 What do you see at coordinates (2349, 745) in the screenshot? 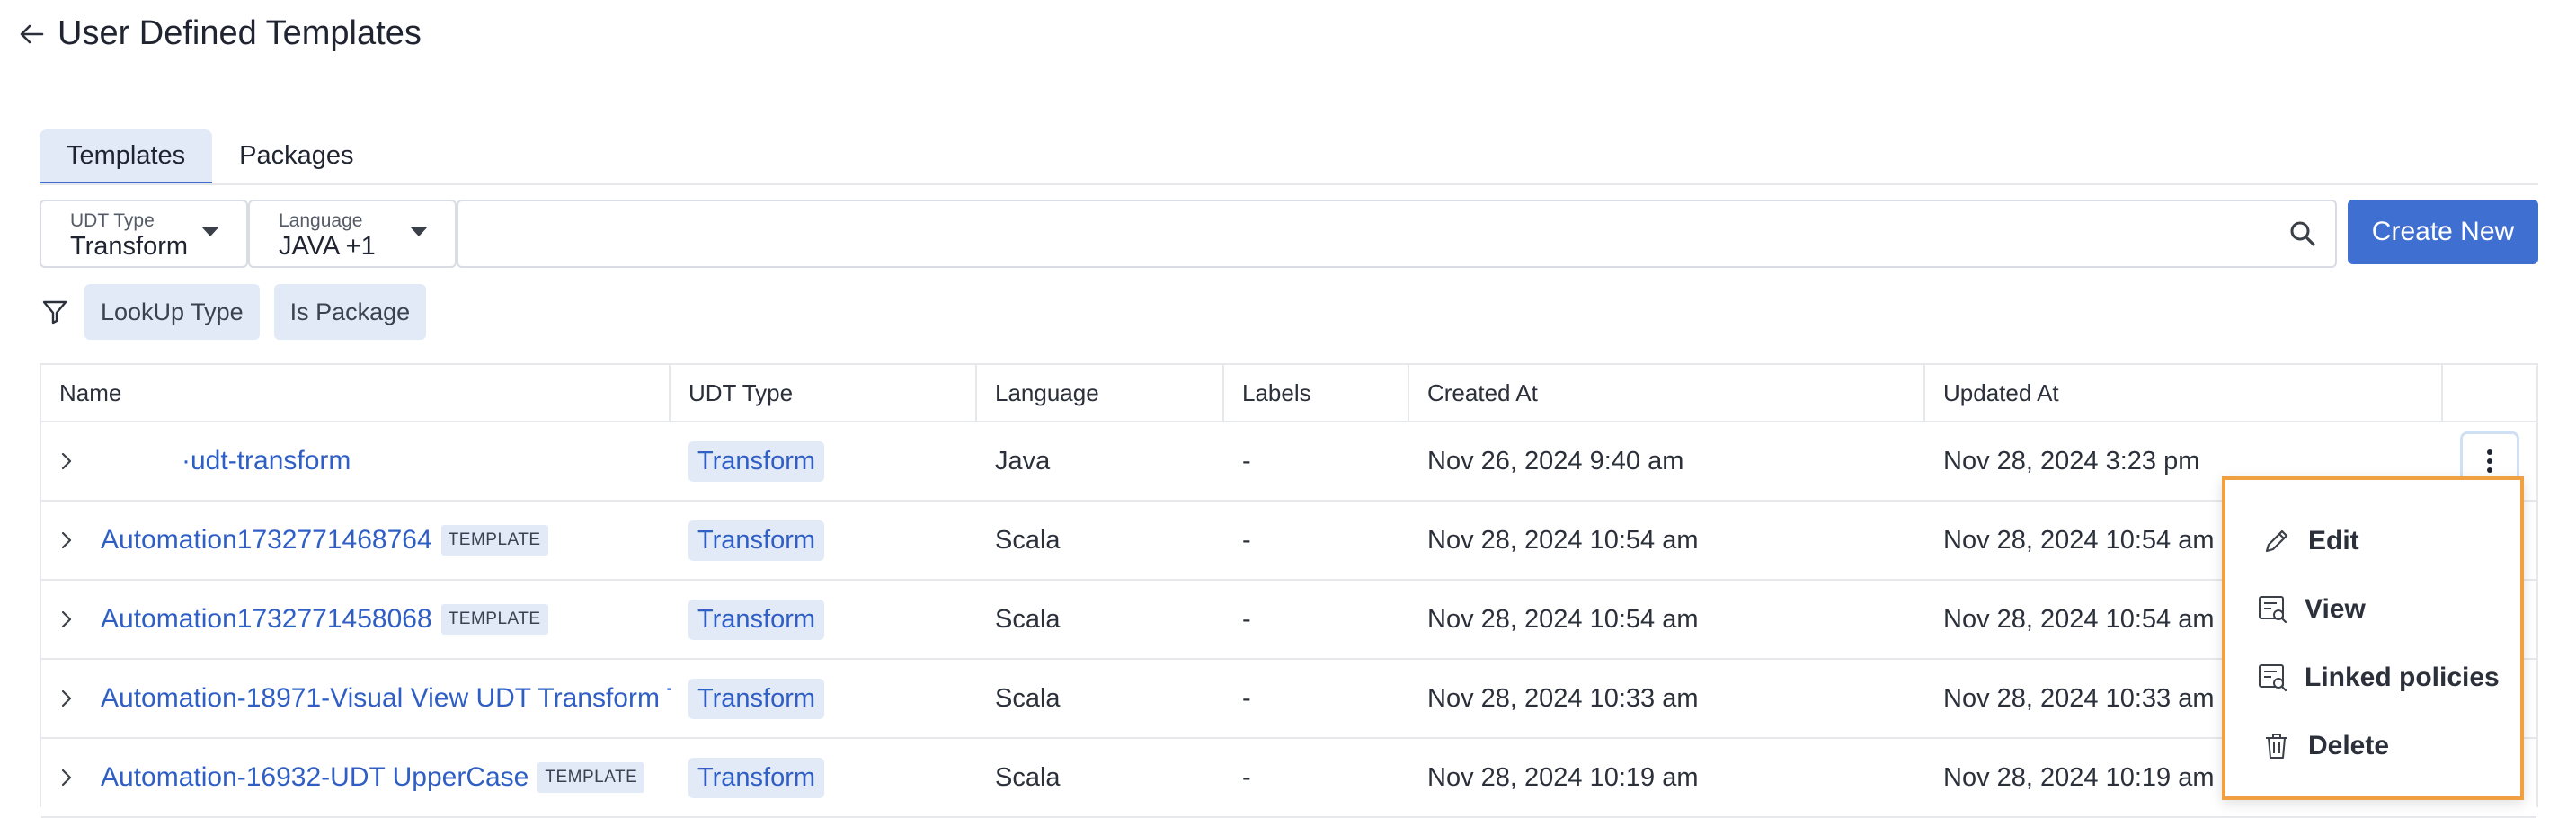
I see `menu-item-label: Delete` at bounding box center [2349, 745].